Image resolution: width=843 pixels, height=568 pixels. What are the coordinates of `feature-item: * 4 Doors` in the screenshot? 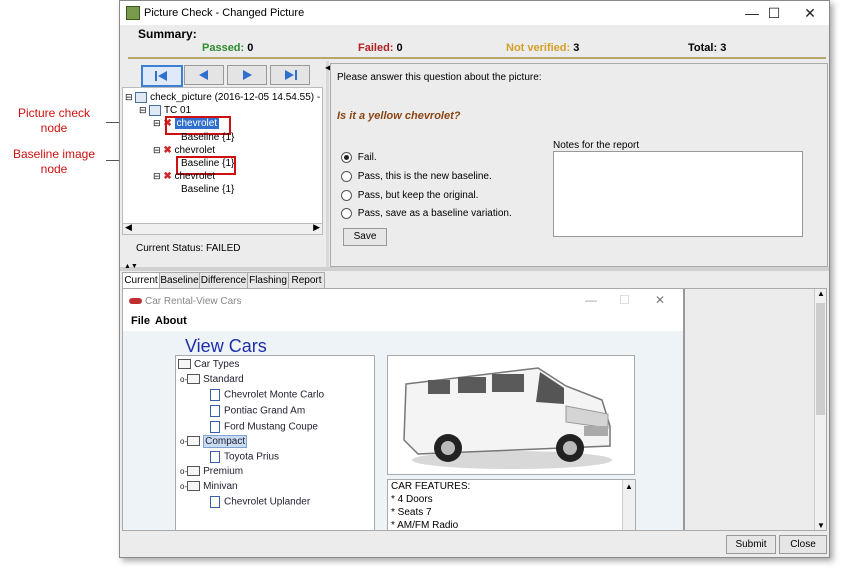 It's located at (412, 499).